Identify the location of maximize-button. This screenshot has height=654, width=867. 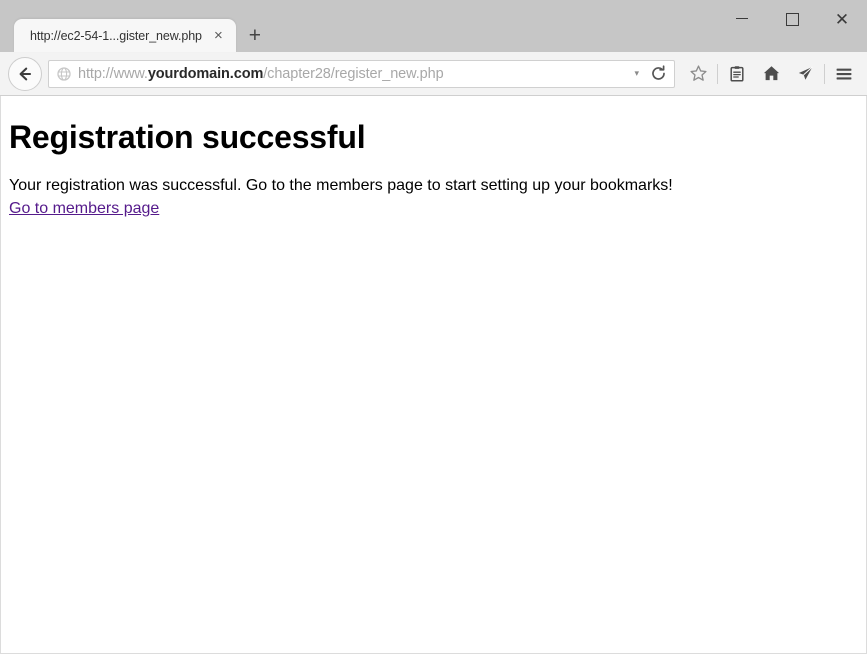
(792, 19).